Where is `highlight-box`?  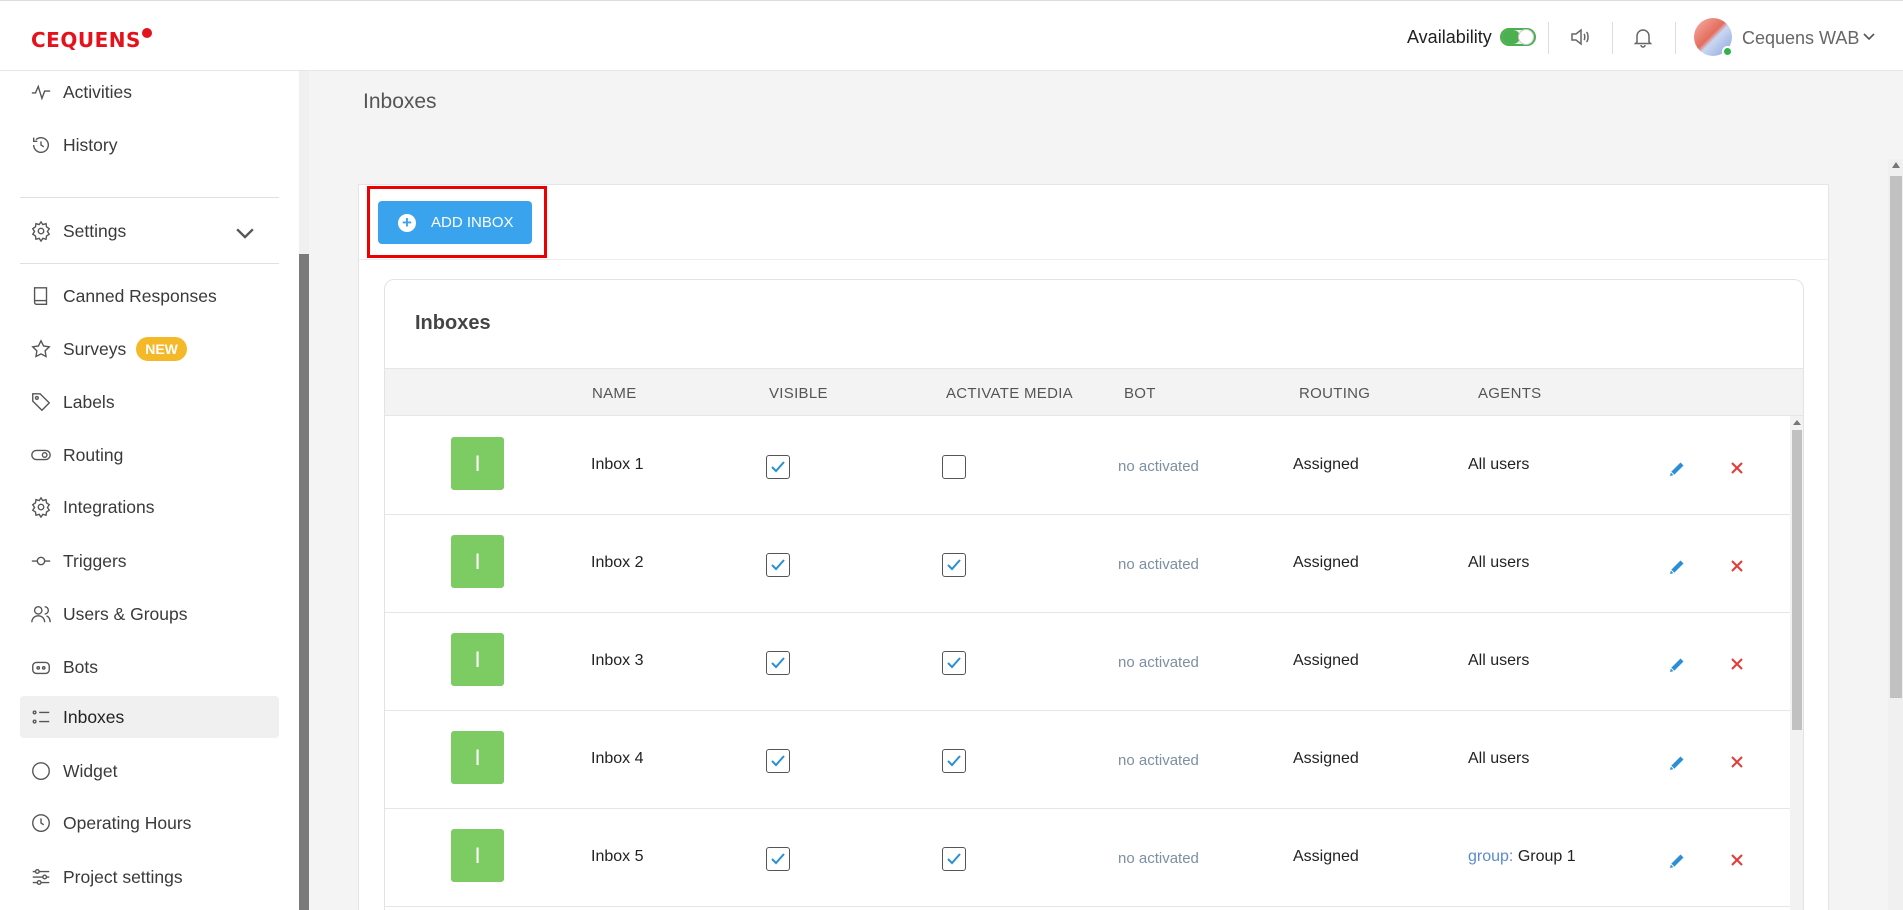
highlight-box is located at coordinates (457, 222).